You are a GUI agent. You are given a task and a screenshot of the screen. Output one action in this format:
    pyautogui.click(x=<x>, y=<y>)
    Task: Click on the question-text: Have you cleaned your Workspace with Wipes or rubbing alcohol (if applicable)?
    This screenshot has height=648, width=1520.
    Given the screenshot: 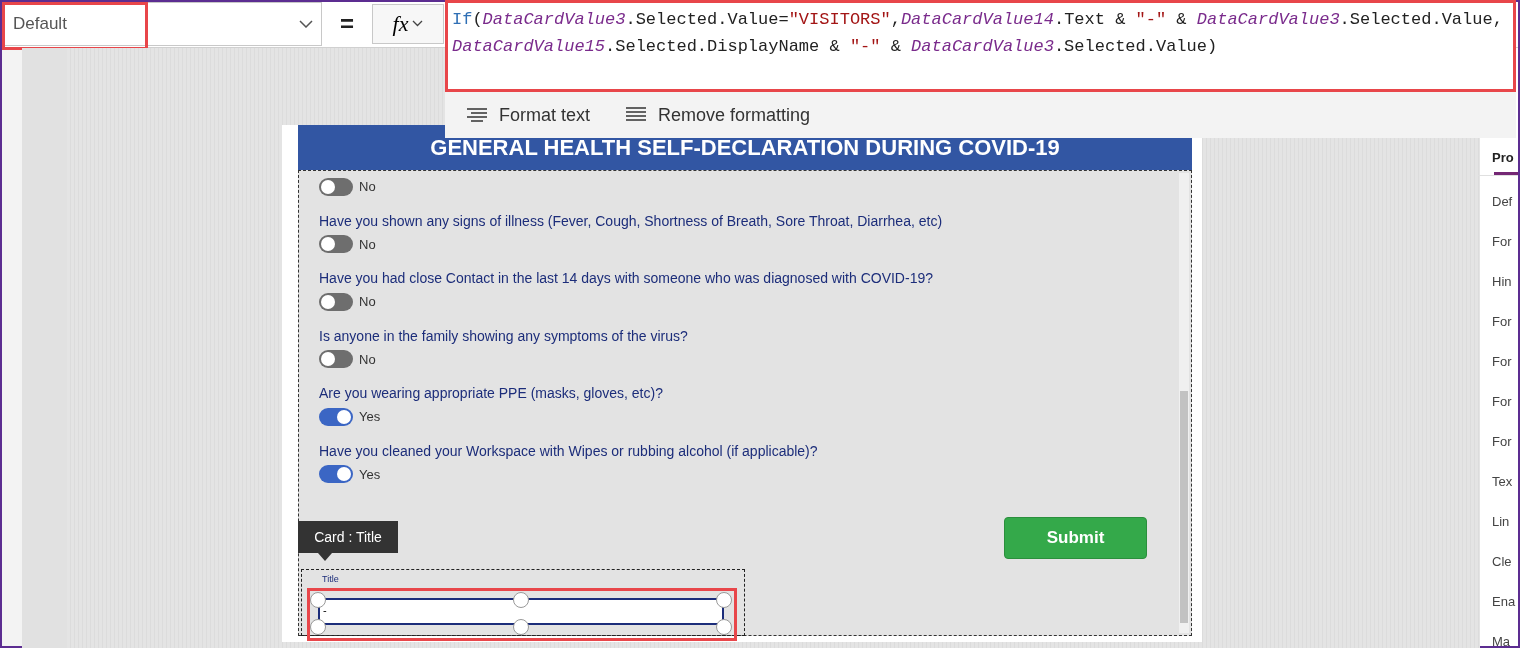 What is the action you would take?
    pyautogui.click(x=569, y=451)
    